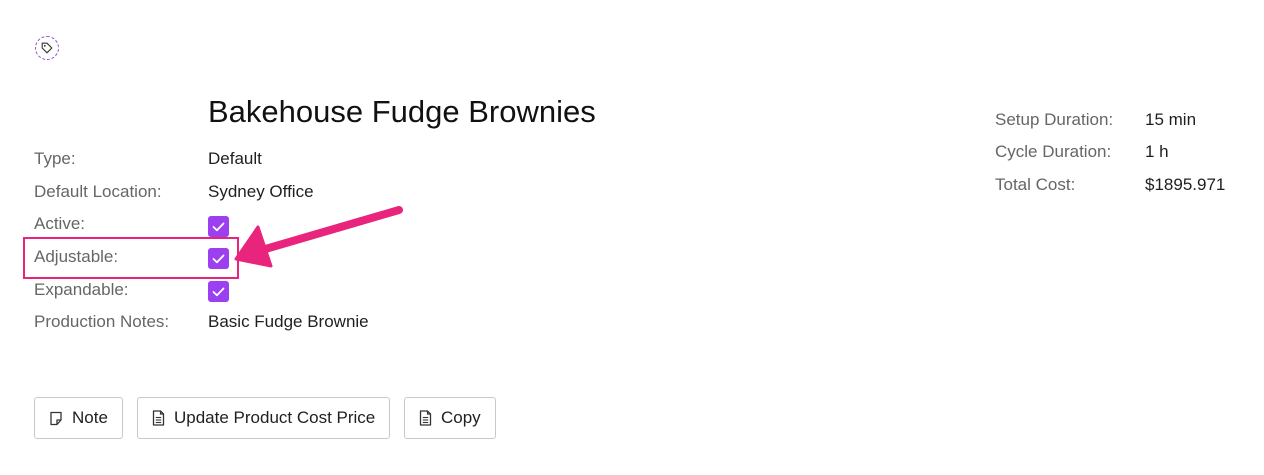 This screenshot has height=475, width=1264. I want to click on note-button-label: Note, so click(90, 417).